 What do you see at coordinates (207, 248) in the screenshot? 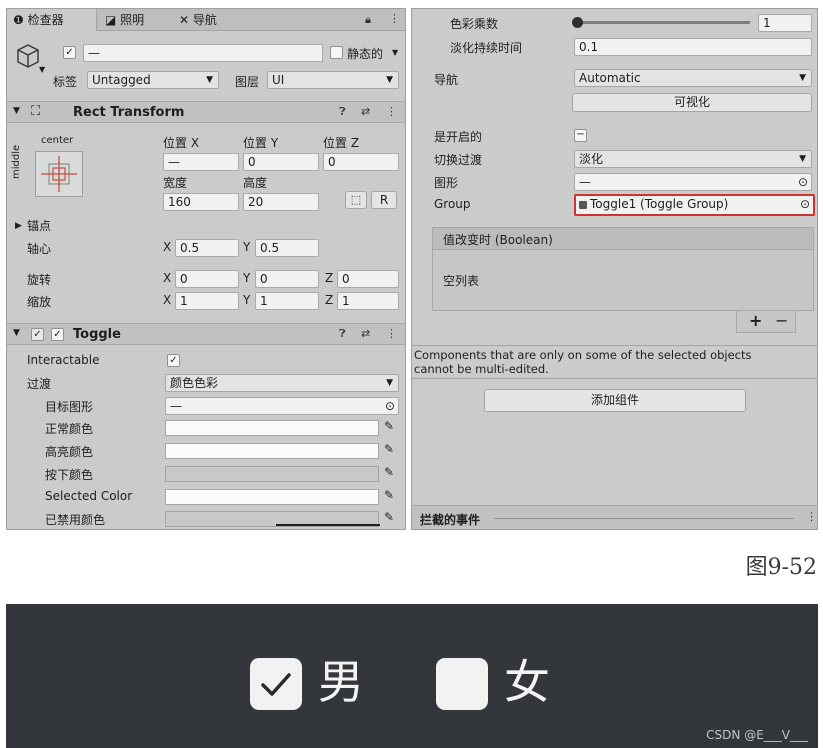
I see `pivot-x-field: 0.5` at bounding box center [207, 248].